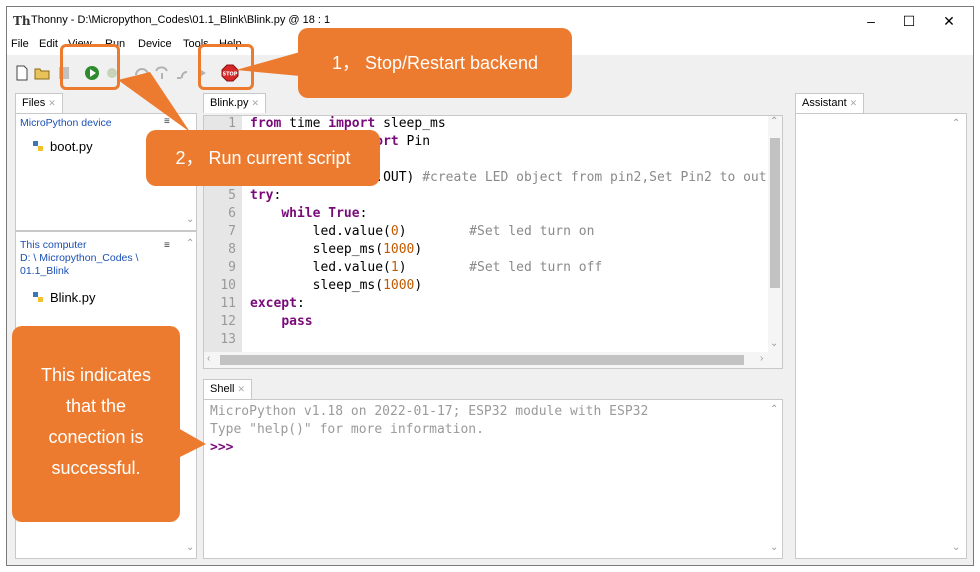 This screenshot has width=980, height=572. I want to click on line-number: 1, so click(232, 123).